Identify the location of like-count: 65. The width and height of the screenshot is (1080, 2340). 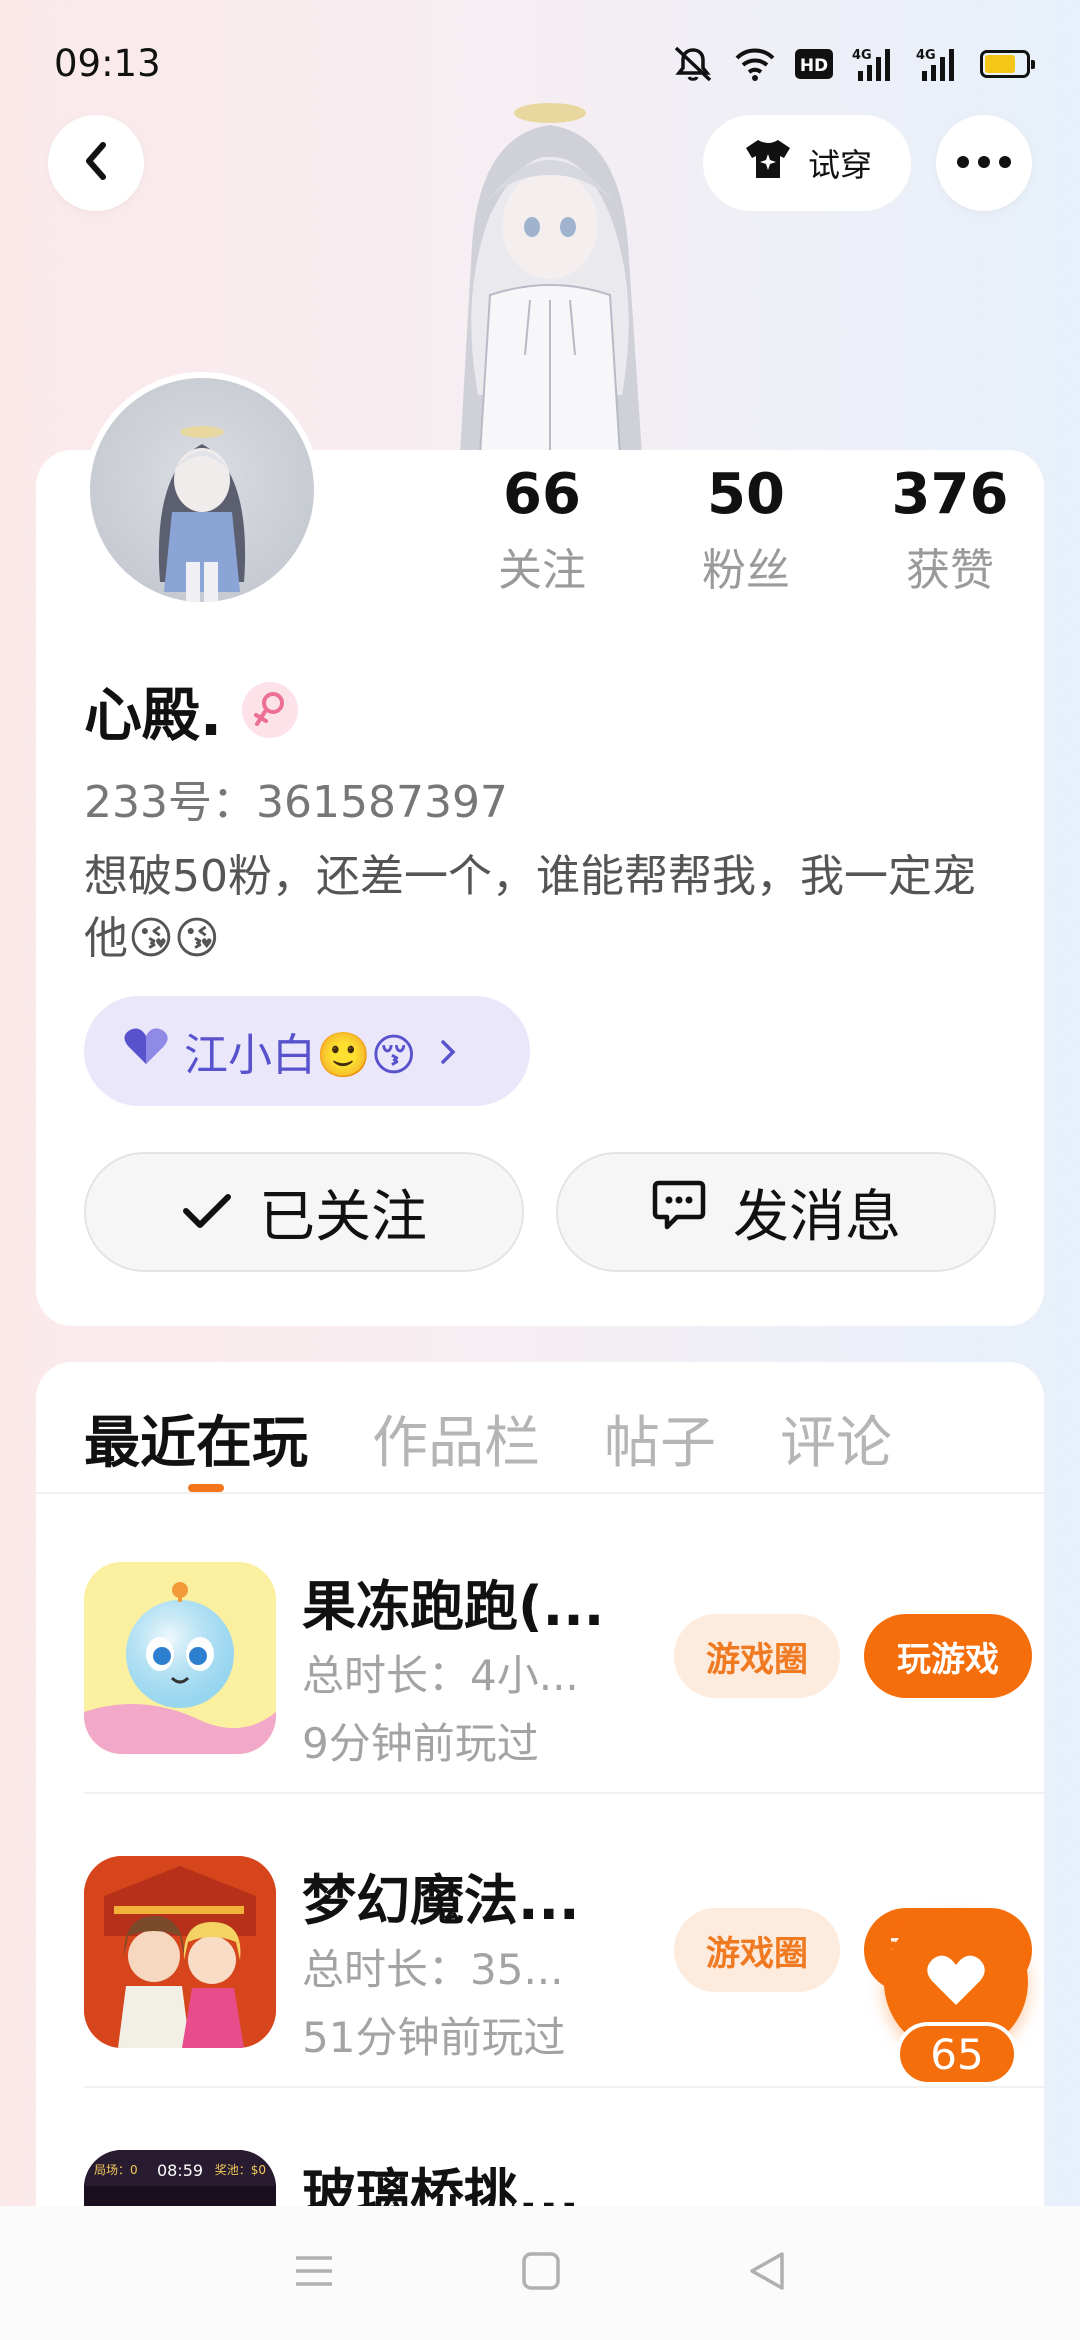
(957, 2054).